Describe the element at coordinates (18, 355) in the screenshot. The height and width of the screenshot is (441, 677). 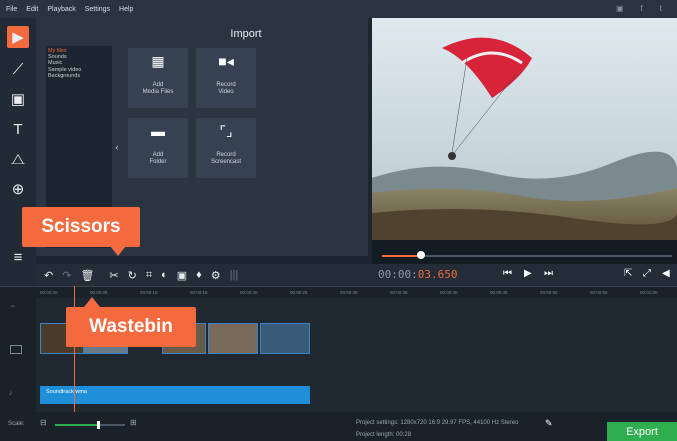
I see `track-headers: ⇔ ♪` at that location.